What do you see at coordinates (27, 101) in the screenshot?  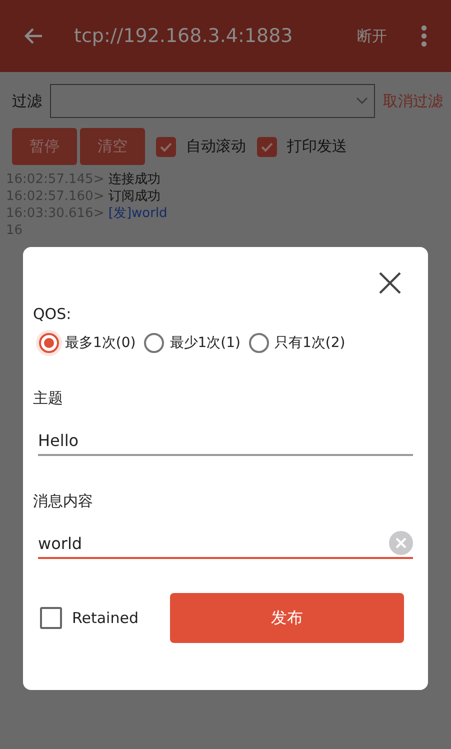 I see `filter-label: 过滤` at bounding box center [27, 101].